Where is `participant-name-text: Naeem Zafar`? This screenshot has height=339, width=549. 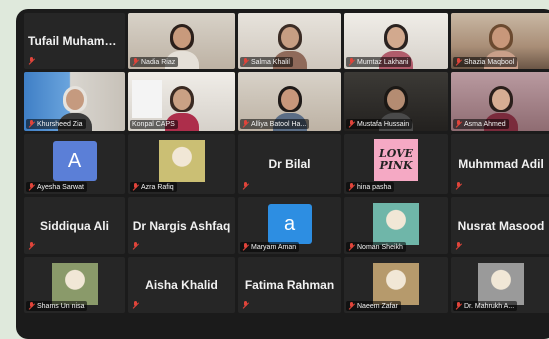
participant-name-text: Naeem Zafar is located at coordinates (377, 306).